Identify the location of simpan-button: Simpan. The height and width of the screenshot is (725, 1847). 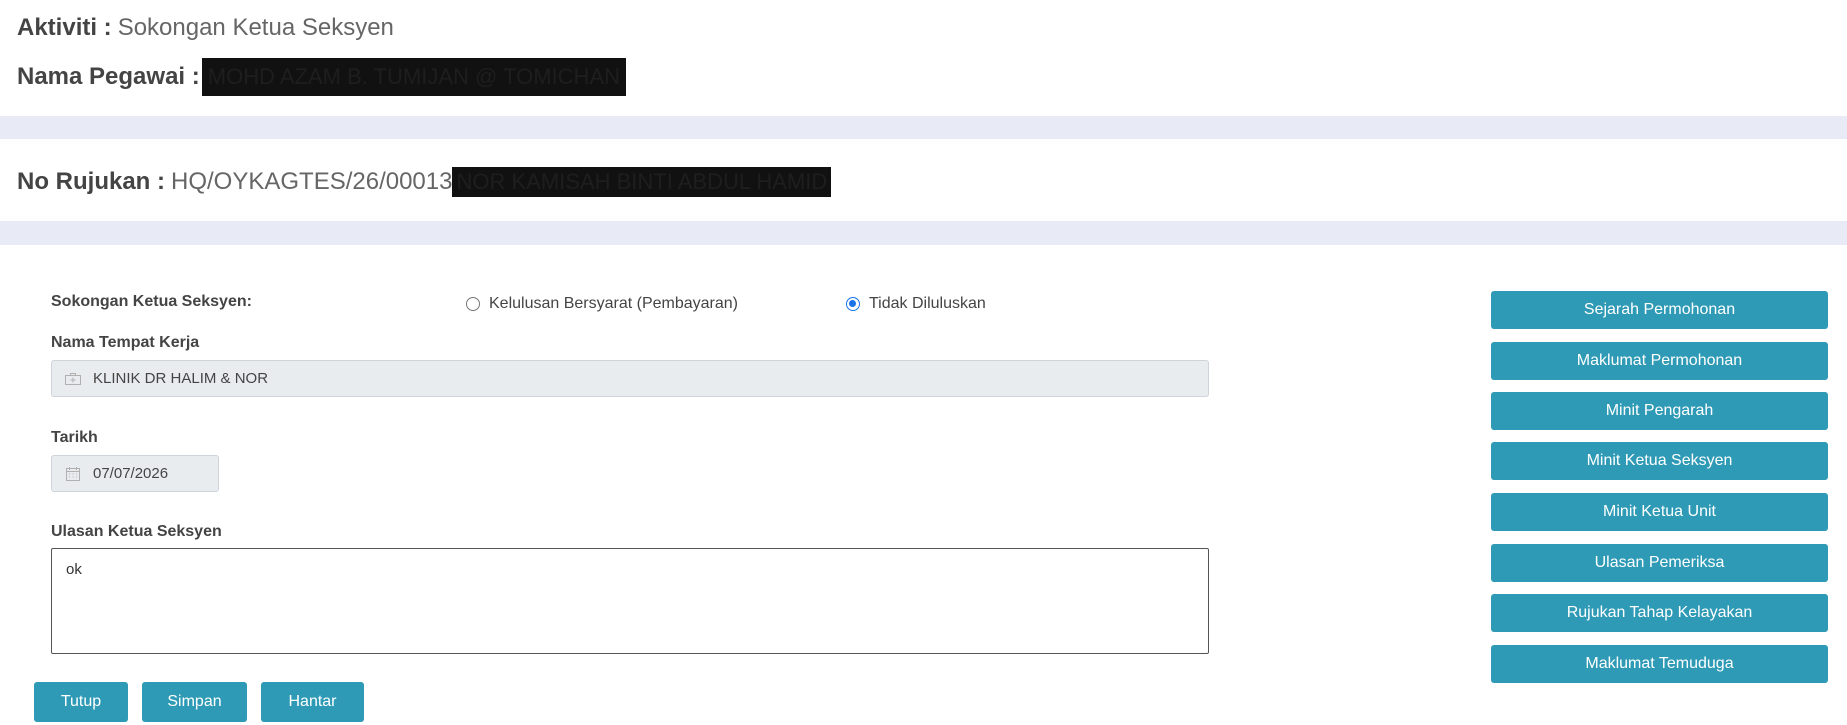
(194, 702).